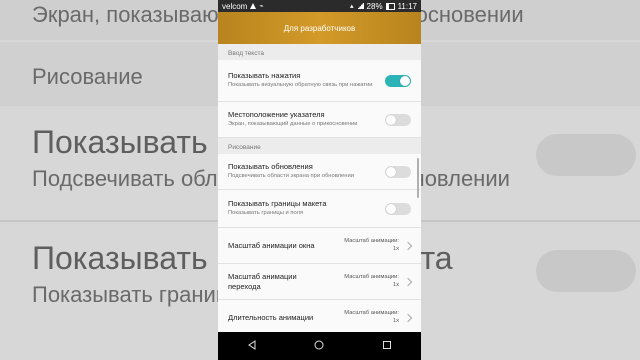  Describe the element at coordinates (398, 171) in the screenshot. I see `toggle-show-updates` at that location.